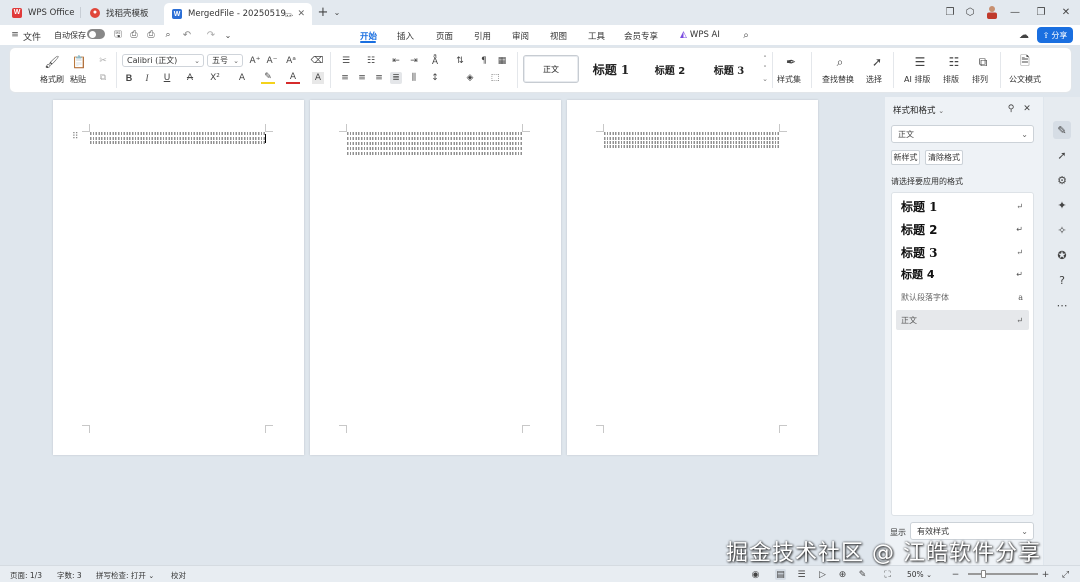 This screenshot has width=1080, height=582. What do you see at coordinates (272, 61) in the screenshot?
I see `decrease-font-icon: A⁻` at bounding box center [272, 61].